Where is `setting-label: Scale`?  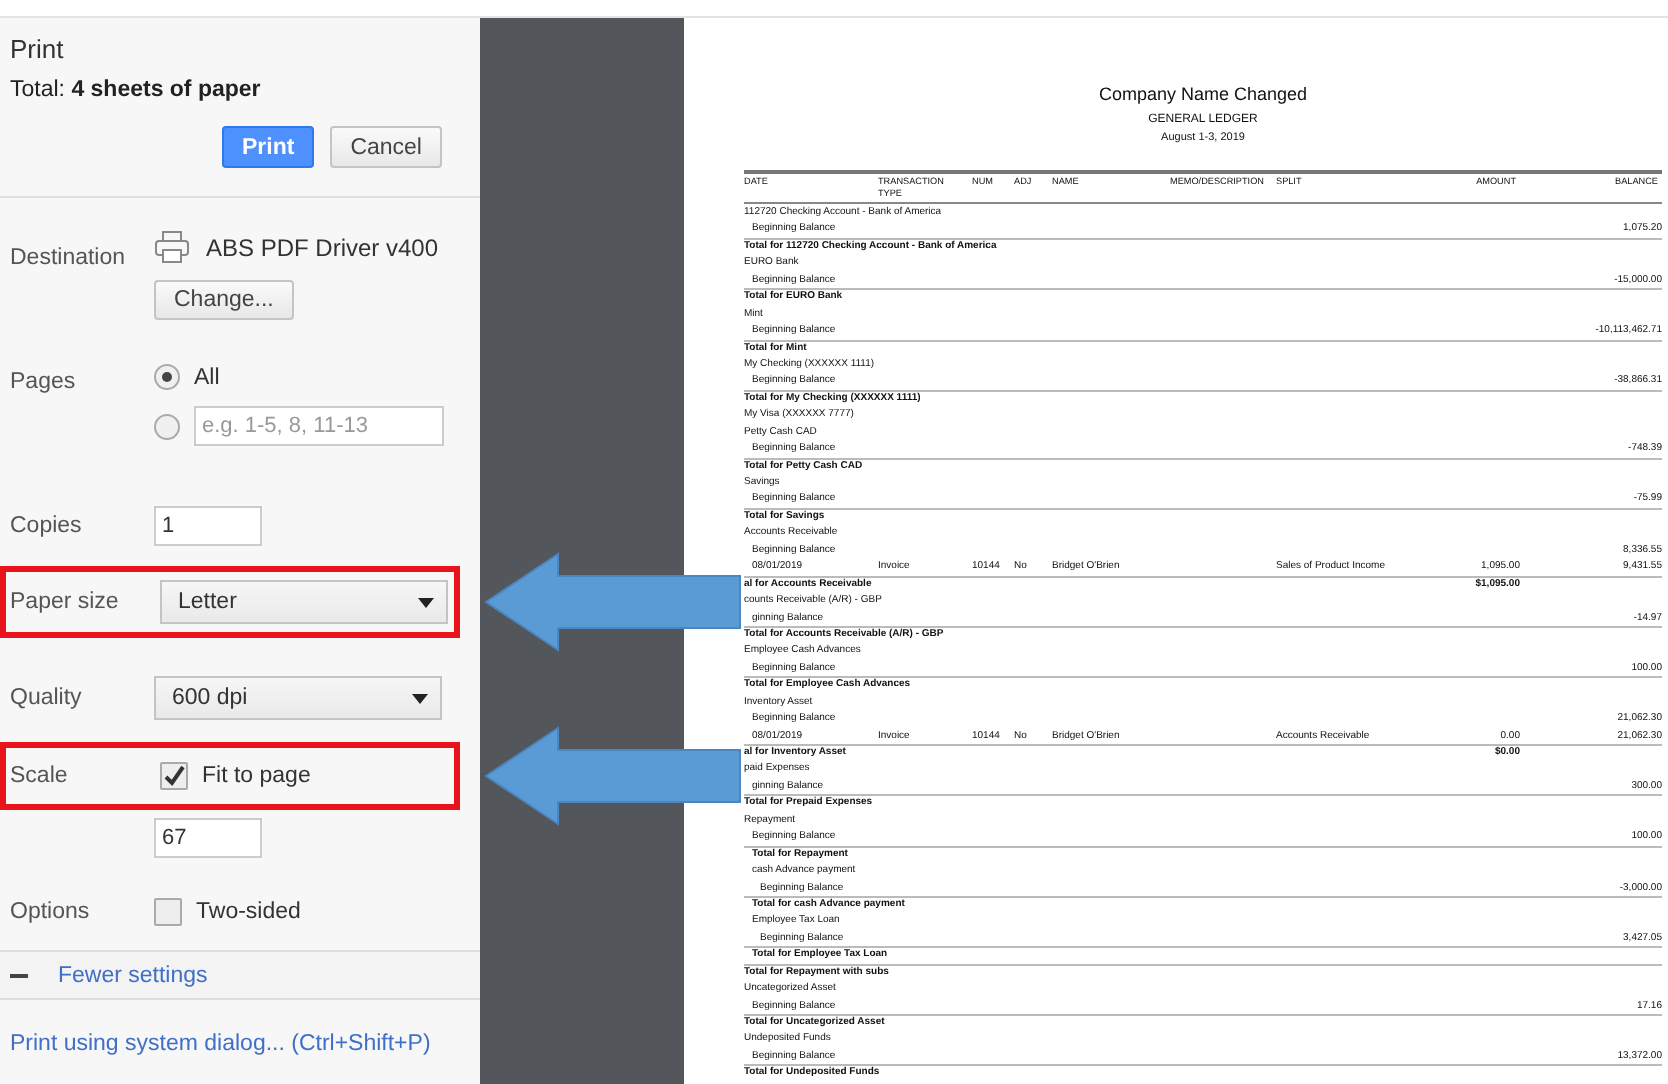 setting-label: Scale is located at coordinates (39, 776).